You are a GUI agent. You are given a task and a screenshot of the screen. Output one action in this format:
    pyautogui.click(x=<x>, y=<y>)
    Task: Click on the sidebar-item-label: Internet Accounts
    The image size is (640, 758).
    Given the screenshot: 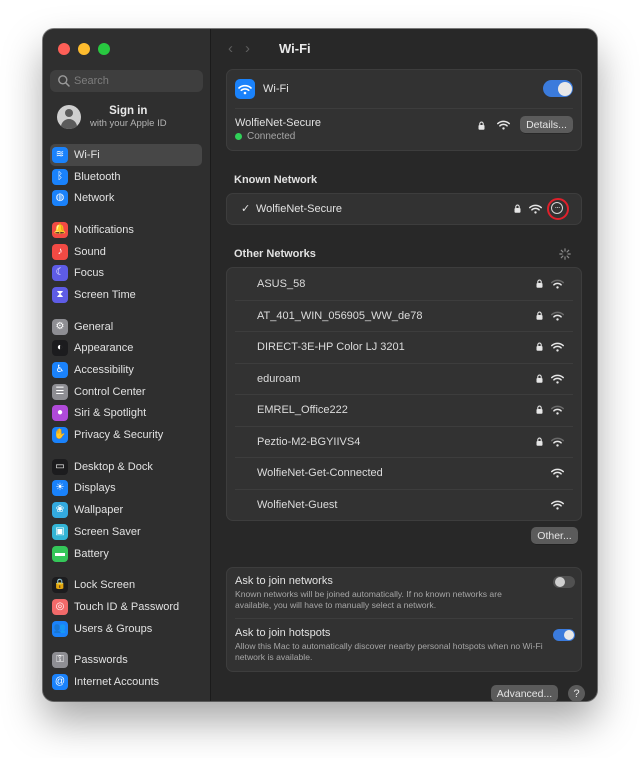 What is the action you would take?
    pyautogui.click(x=116, y=681)
    